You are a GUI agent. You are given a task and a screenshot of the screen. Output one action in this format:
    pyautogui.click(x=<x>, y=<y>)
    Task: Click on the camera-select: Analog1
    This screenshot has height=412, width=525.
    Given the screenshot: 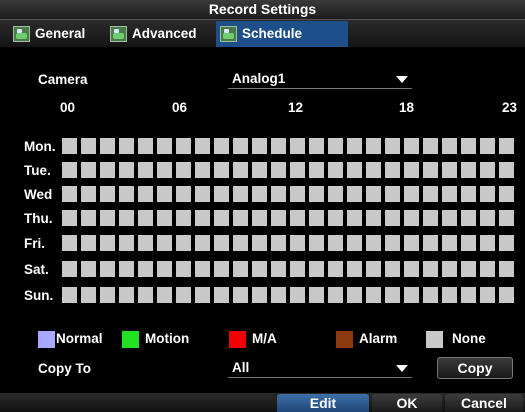 What is the action you would take?
    pyautogui.click(x=320, y=79)
    